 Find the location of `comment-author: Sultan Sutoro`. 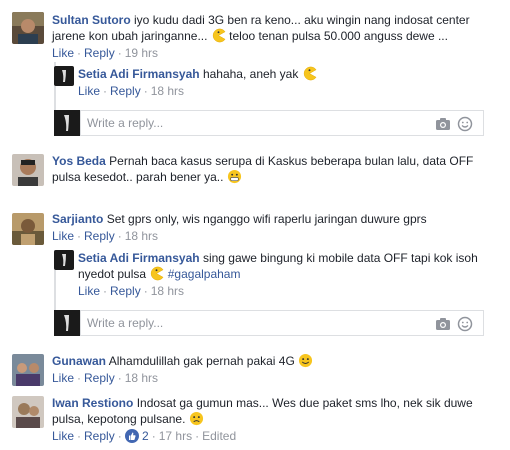

comment-author: Sultan Sutoro is located at coordinates (91, 20).